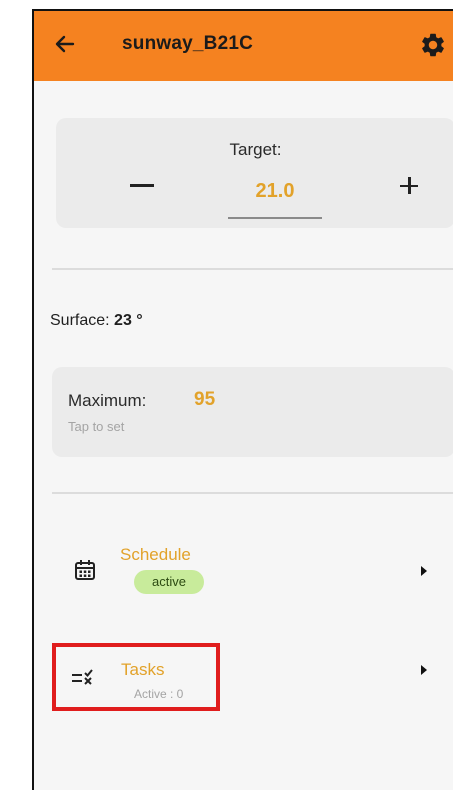 The image size is (453, 790). I want to click on tasks-row: Tasks Active : 0, so click(252, 675).